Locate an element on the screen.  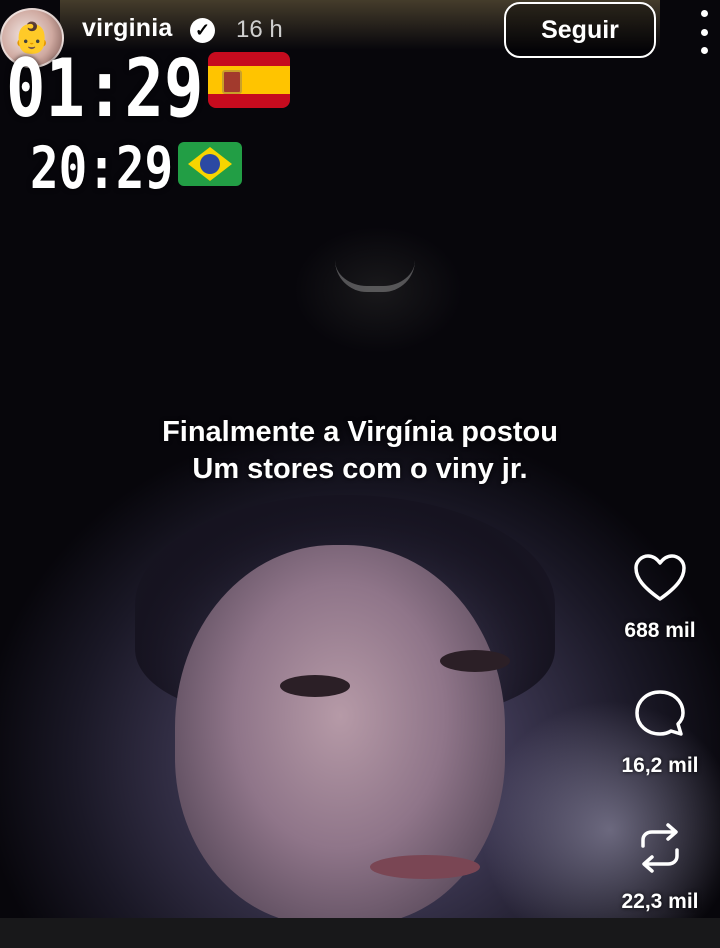
repost-action: 22,3 mil is located at coordinates (660, 868).